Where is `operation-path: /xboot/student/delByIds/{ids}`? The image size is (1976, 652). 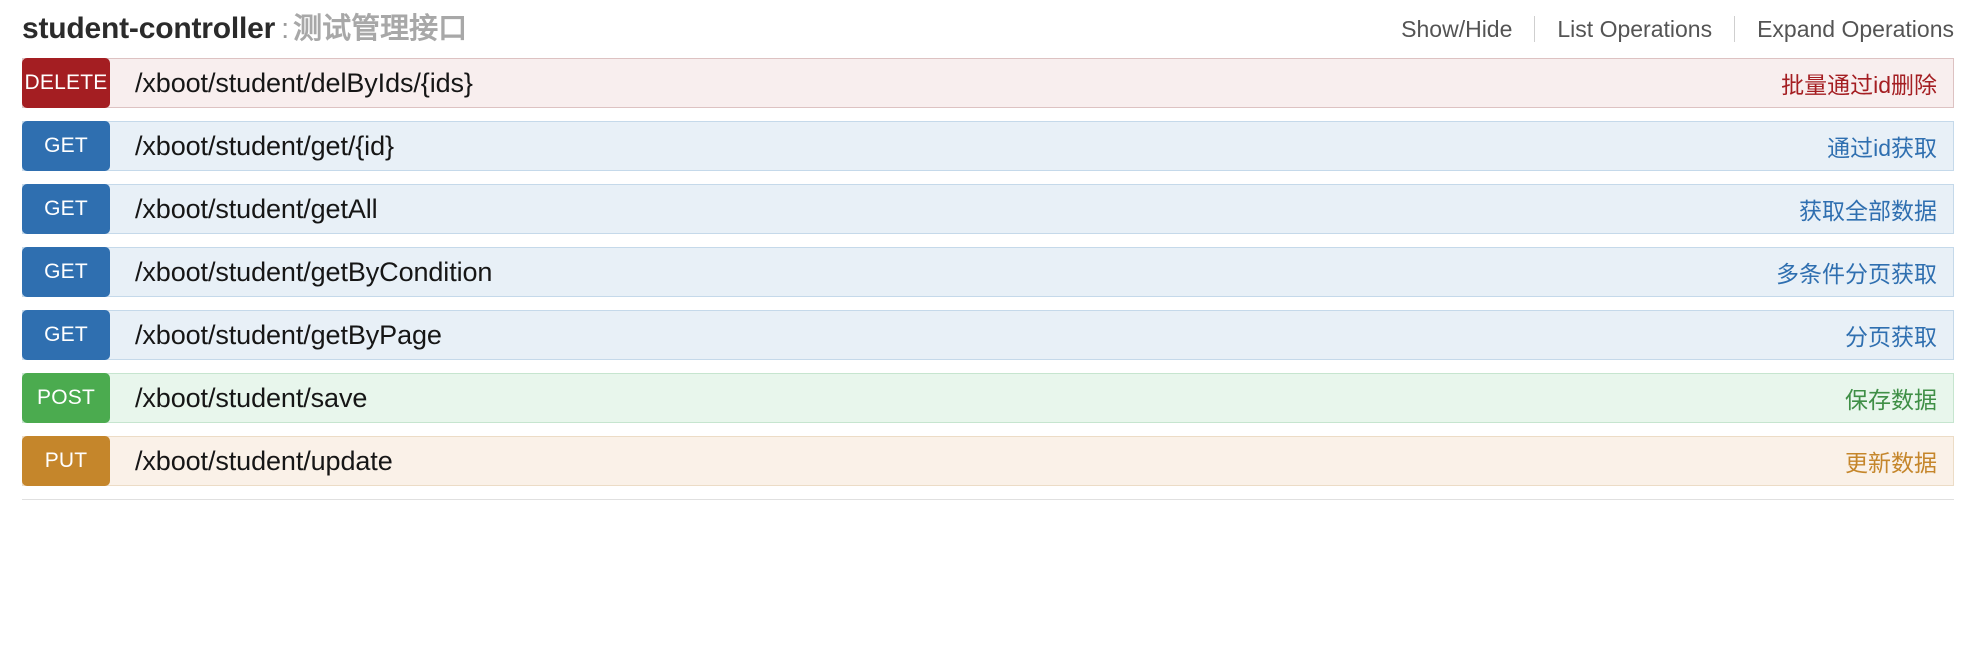 operation-path: /xboot/student/delByIds/{ids} is located at coordinates (945, 83).